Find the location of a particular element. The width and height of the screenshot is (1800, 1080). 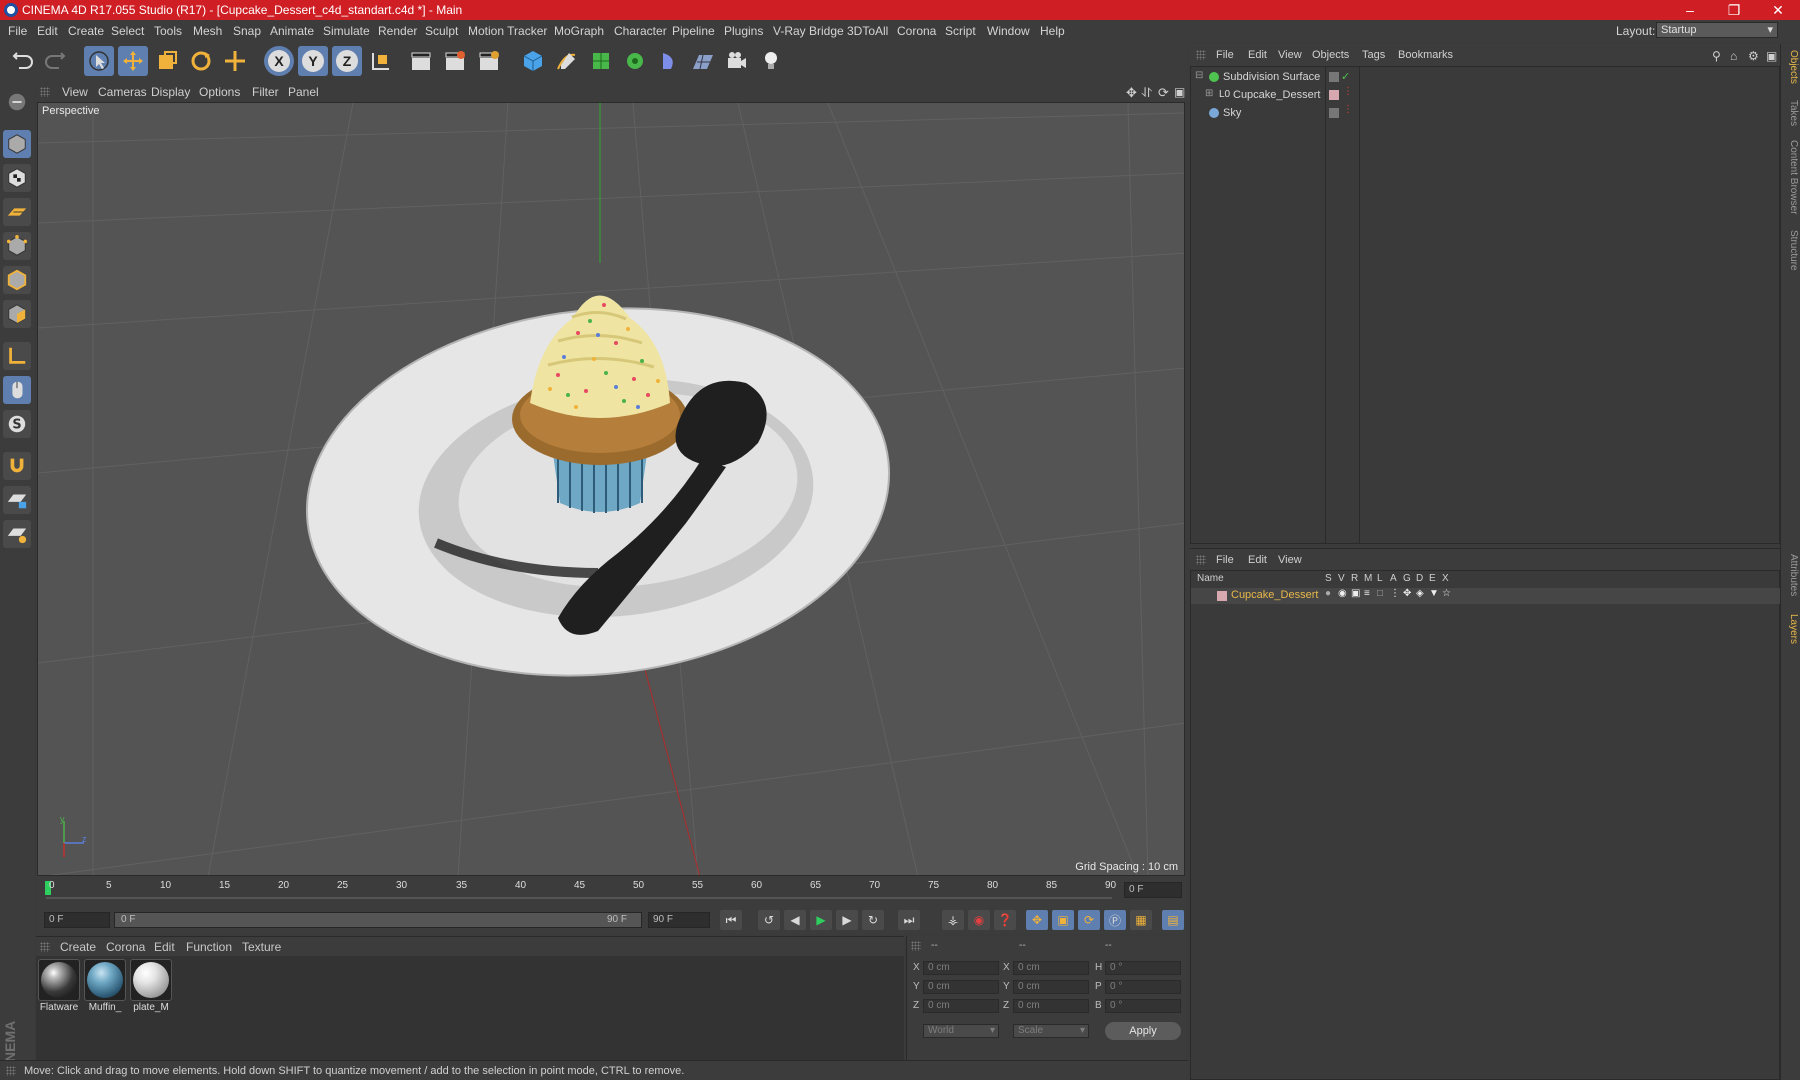

menu-script: Script is located at coordinates (960, 31).